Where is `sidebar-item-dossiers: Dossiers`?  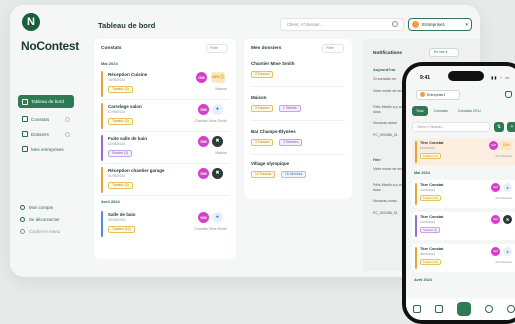 sidebar-item-dossiers: Dossiers is located at coordinates (46, 134).